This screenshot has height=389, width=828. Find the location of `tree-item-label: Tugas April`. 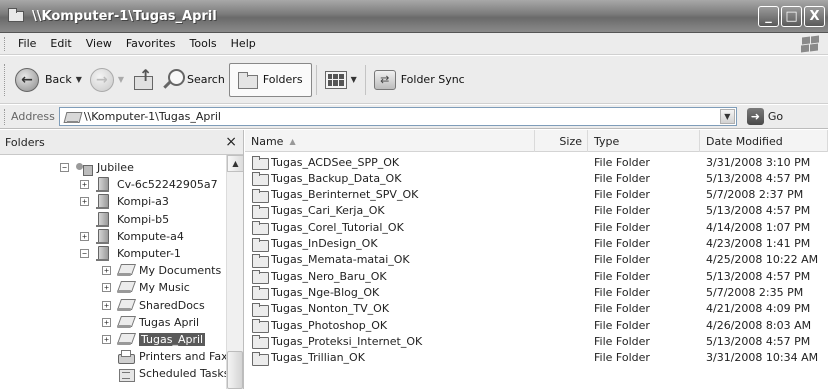

tree-item-label: Tugas April is located at coordinates (169, 322).